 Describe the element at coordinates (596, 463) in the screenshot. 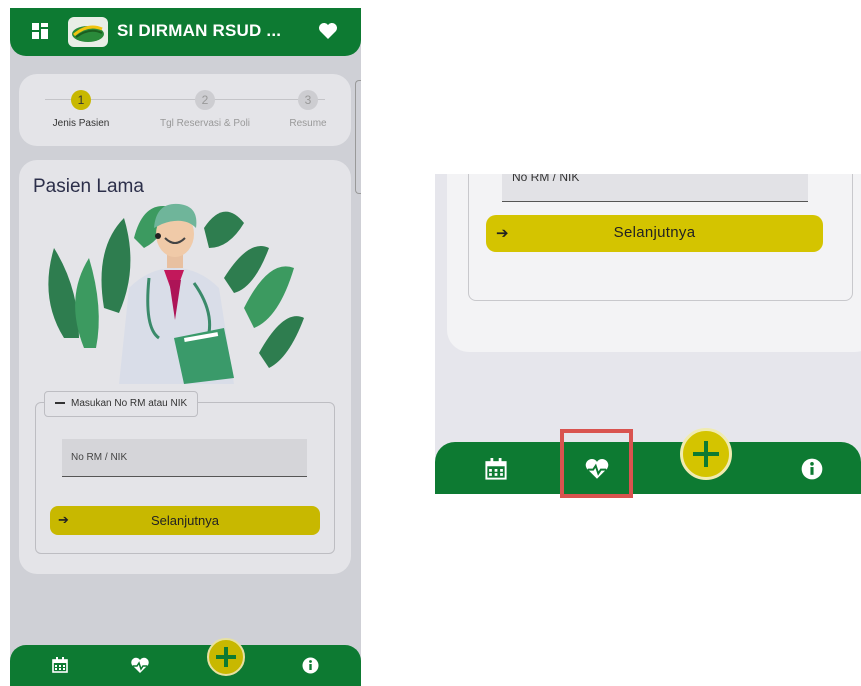

I see `highlight-box` at that location.